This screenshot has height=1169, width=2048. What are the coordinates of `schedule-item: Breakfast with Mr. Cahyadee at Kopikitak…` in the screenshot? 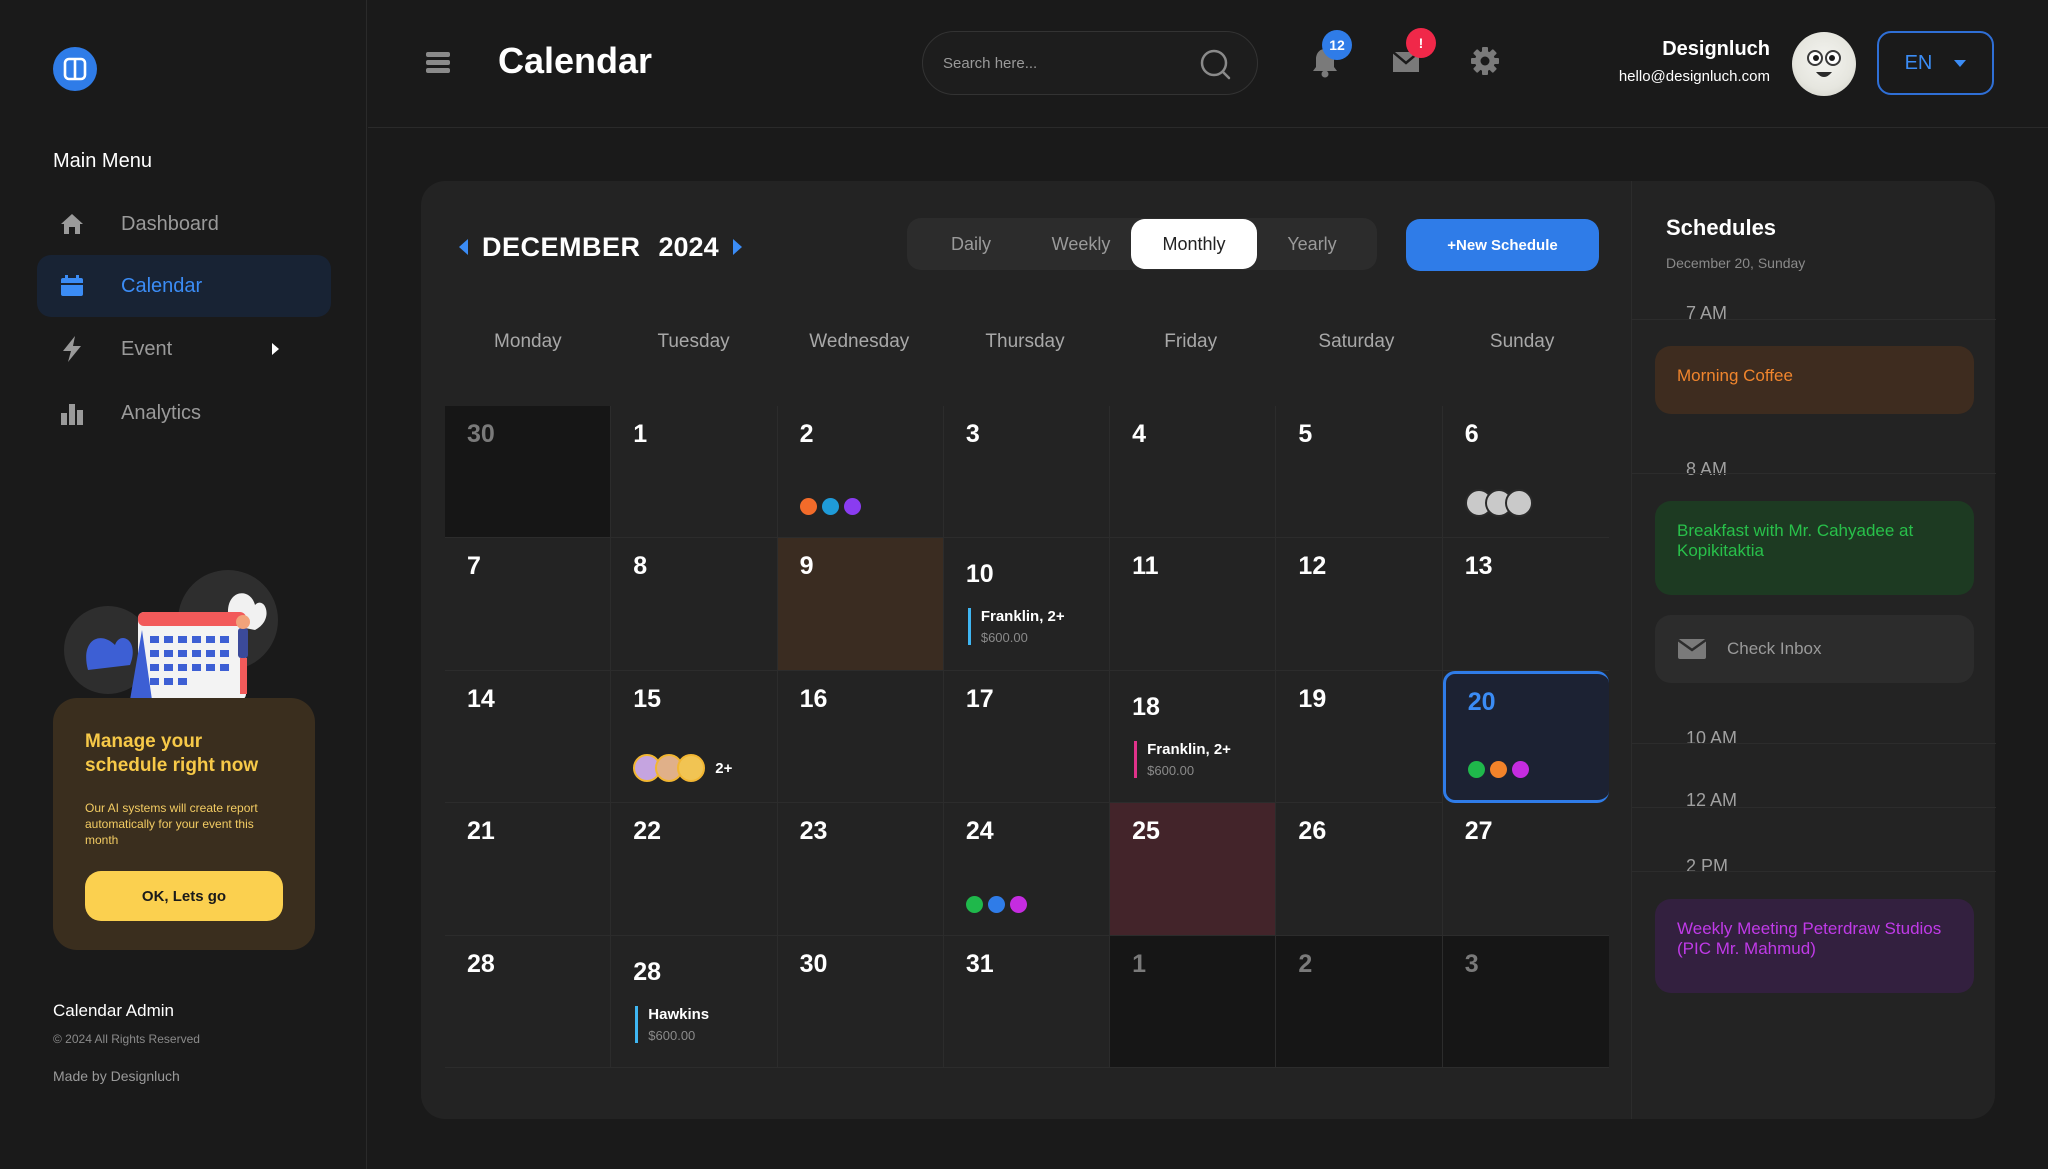 It's located at (1814, 548).